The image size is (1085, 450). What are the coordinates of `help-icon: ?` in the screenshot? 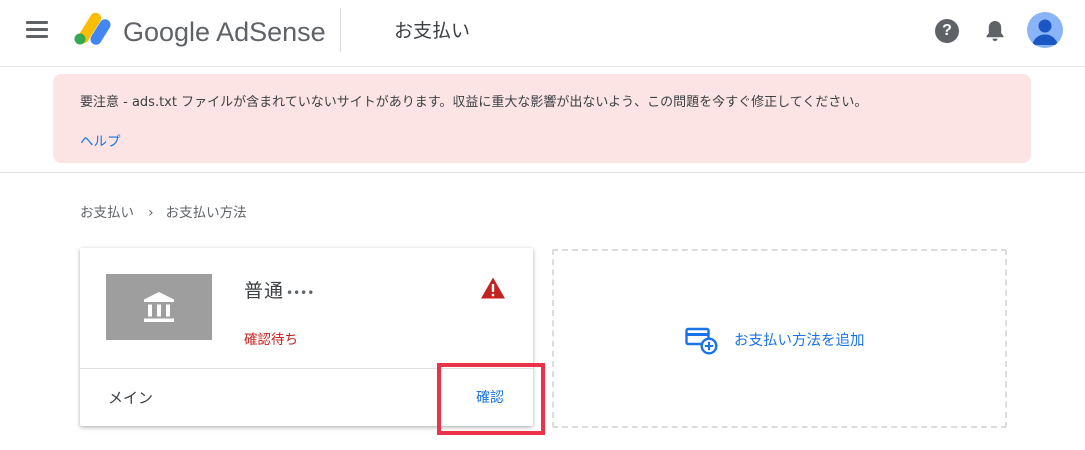 It's located at (947, 31).